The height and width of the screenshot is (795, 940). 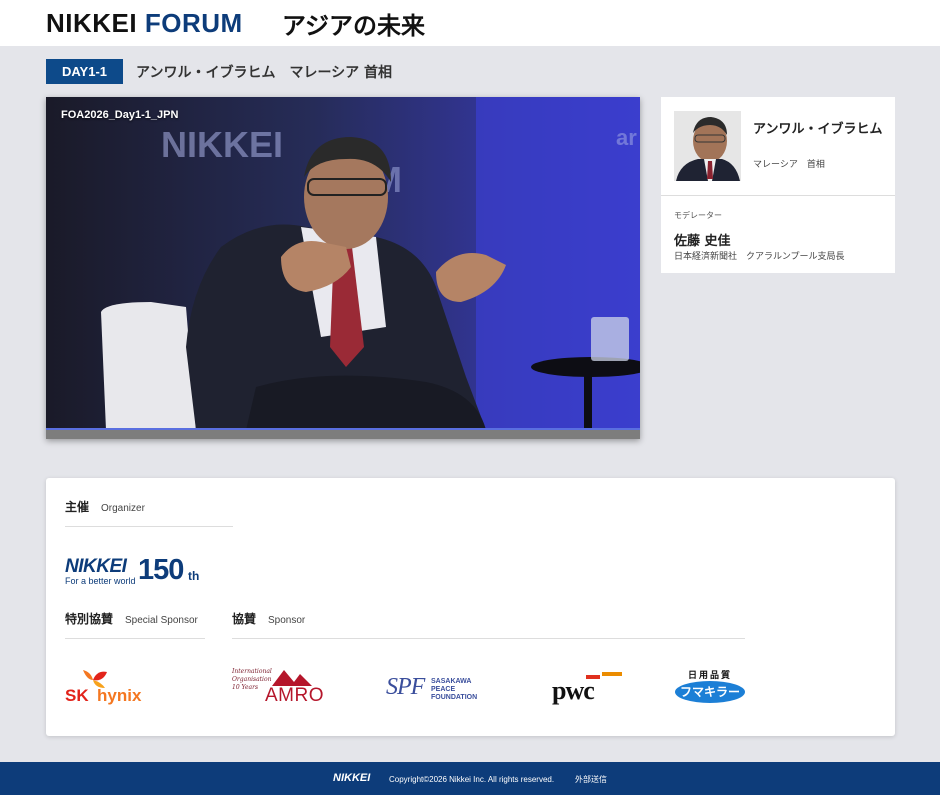 I want to click on external-transmission-link: 外部送信, so click(x=591, y=779).